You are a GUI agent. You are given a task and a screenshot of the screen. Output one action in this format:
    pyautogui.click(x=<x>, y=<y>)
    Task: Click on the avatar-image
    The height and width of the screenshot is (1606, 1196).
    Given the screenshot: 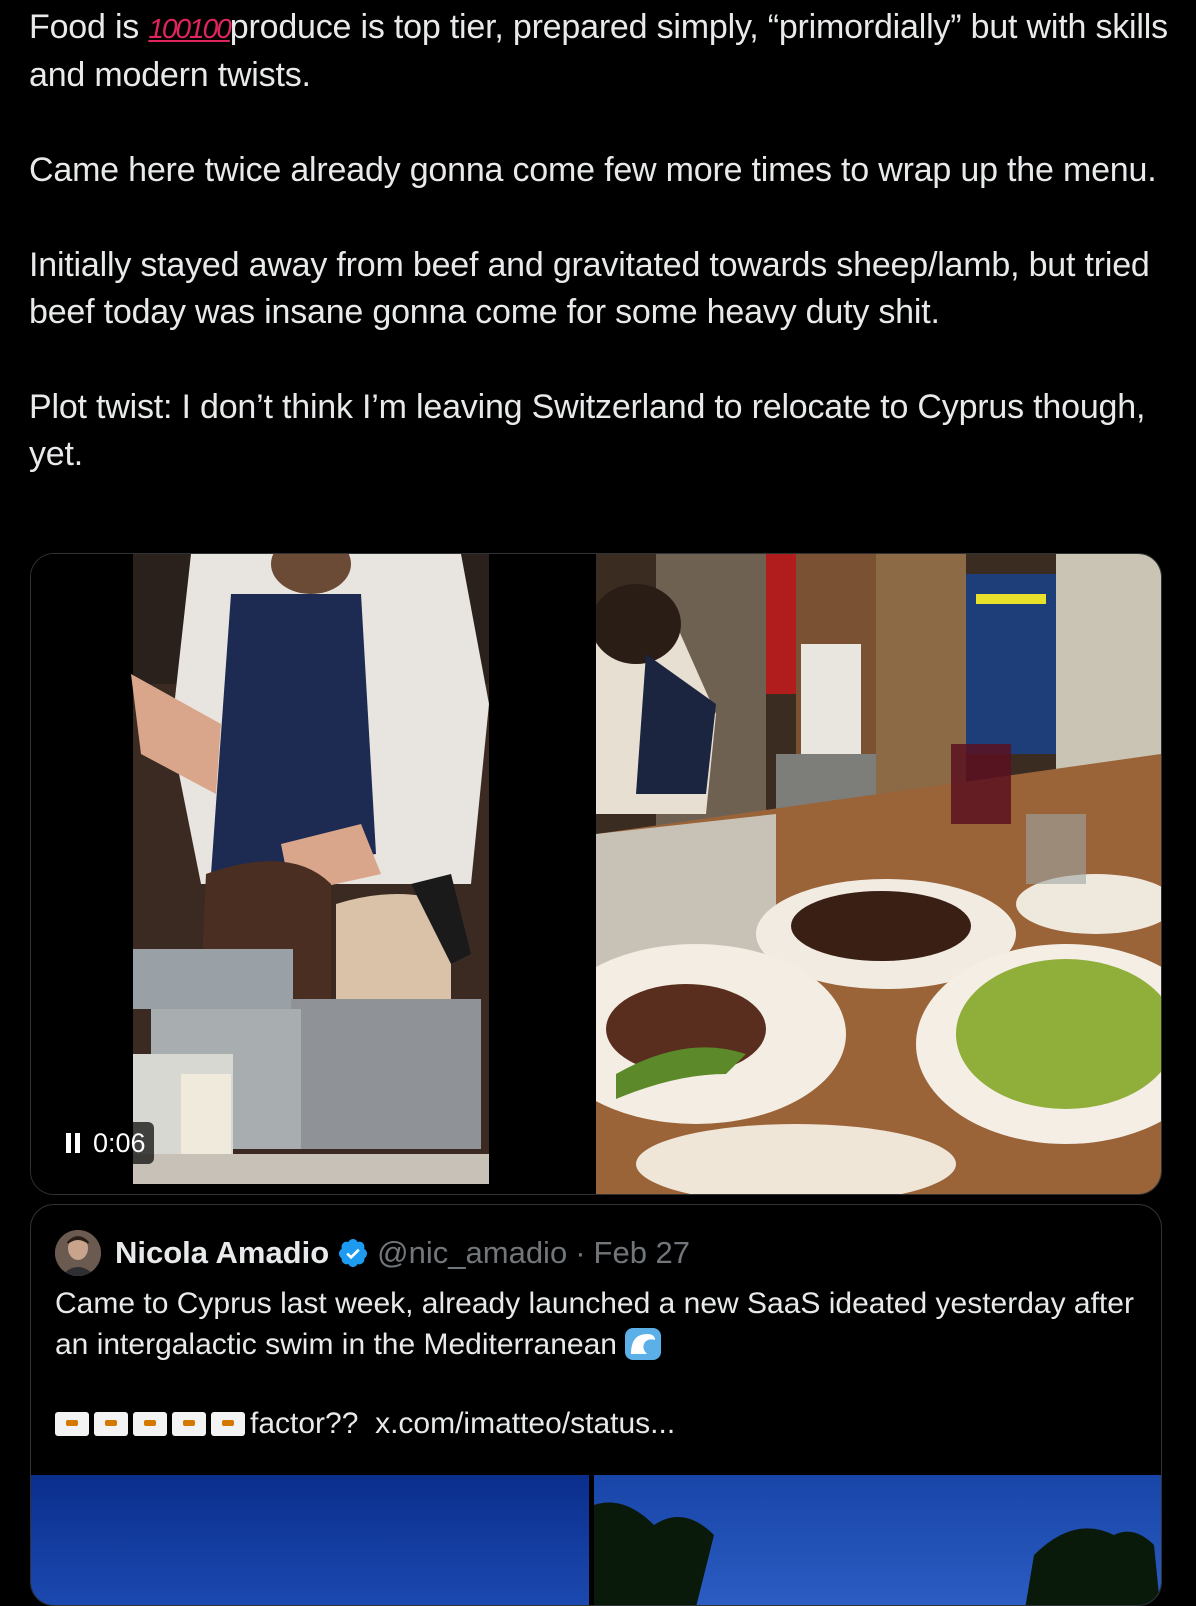 What is the action you would take?
    pyautogui.click(x=78, y=1253)
    